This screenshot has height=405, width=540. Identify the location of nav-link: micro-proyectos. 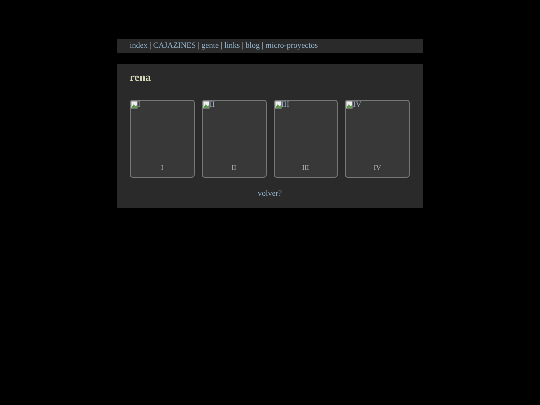
(292, 46).